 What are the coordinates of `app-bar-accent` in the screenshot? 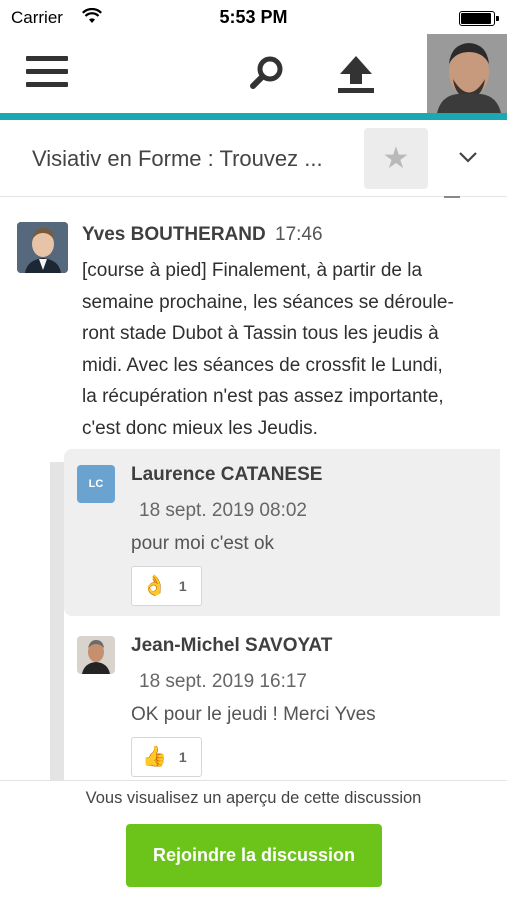 It's located at (253, 116).